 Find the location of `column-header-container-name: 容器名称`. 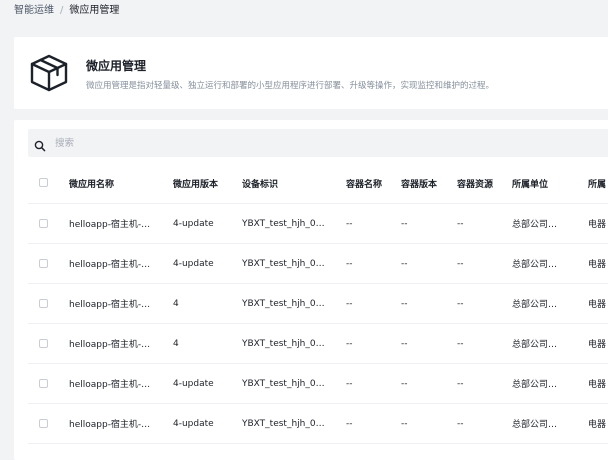

column-header-container-name: 容器名称 is located at coordinates (373, 183).